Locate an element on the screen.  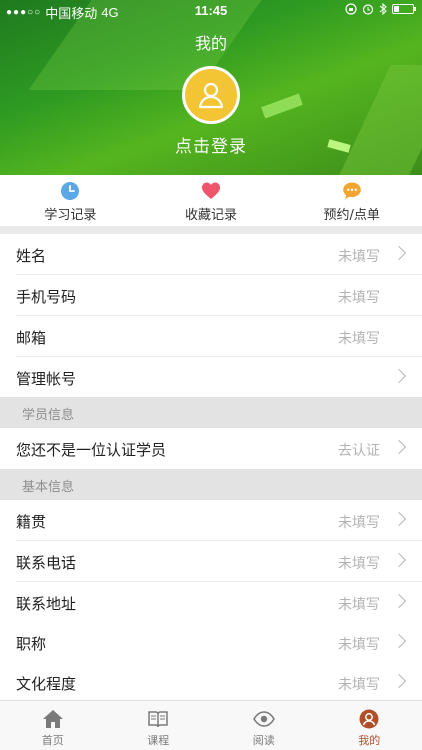
row-label: 手机号码 is located at coordinates (46, 297).